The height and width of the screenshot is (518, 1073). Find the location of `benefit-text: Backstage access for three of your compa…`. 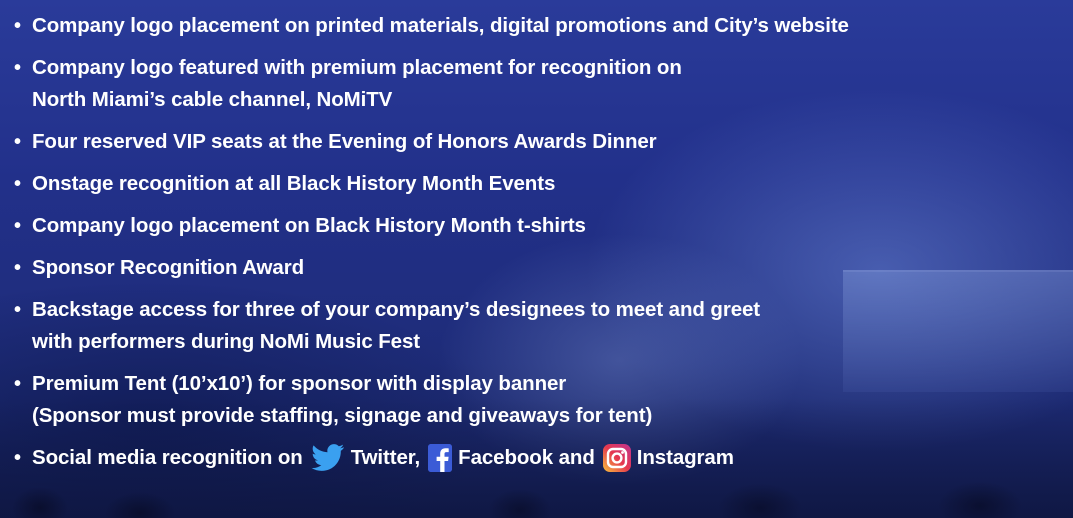

benefit-text: Backstage access for three of your compa… is located at coordinates (396, 309).